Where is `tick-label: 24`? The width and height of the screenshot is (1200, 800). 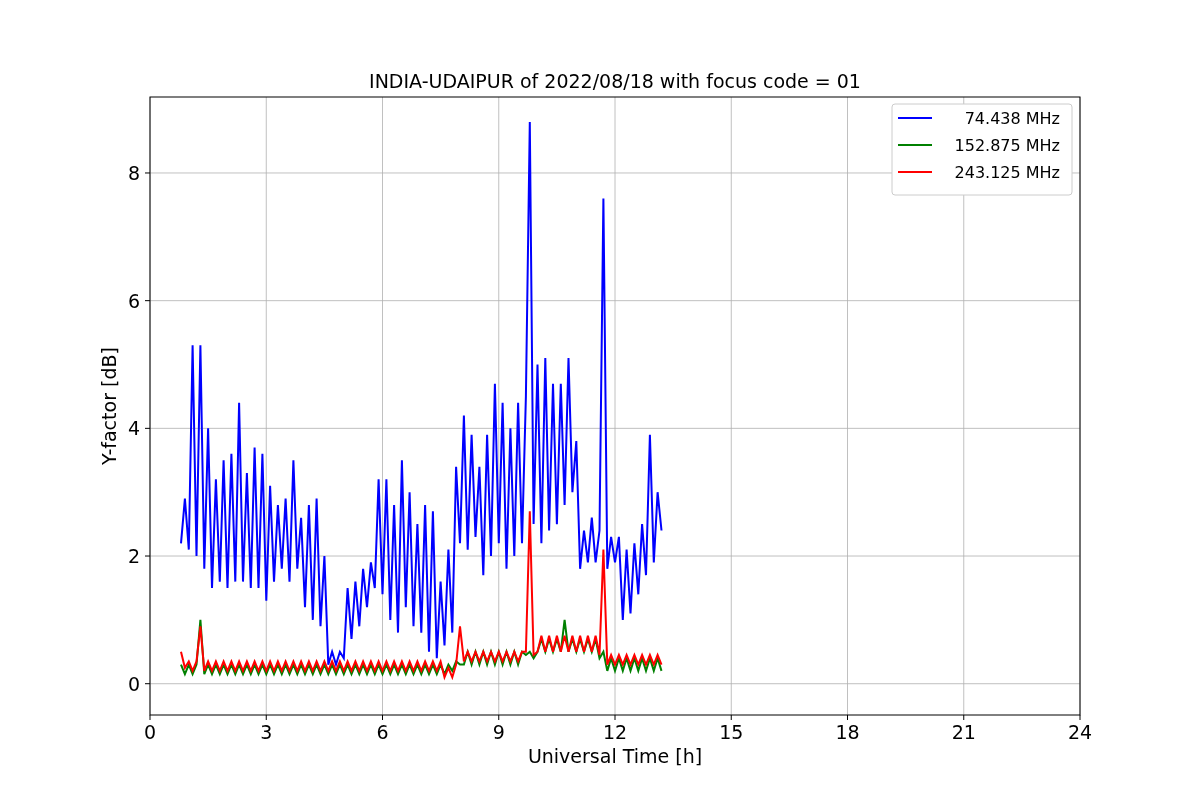
tick-label: 24 is located at coordinates (1080, 732).